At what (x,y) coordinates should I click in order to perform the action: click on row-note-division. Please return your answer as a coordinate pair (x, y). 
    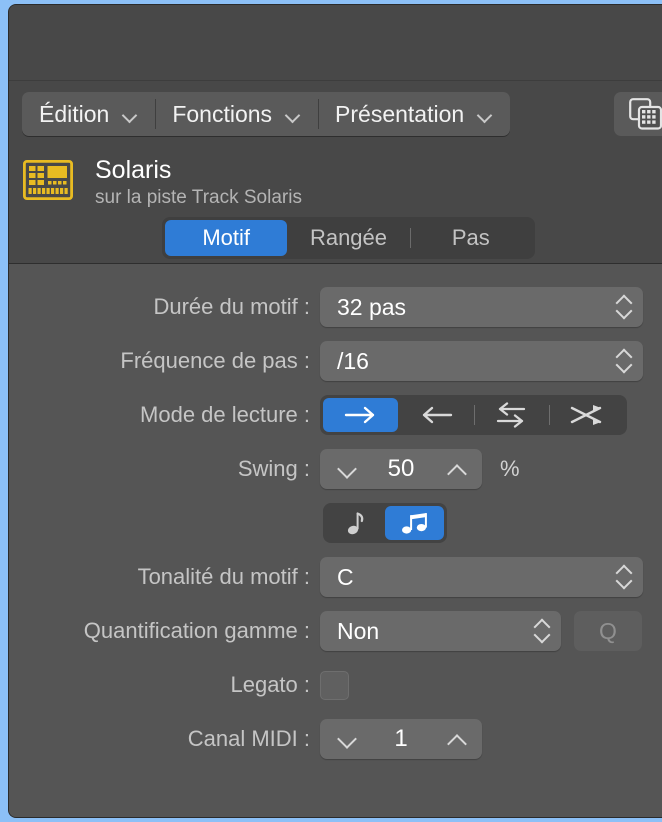
    Looking at the image, I should click on (335, 523).